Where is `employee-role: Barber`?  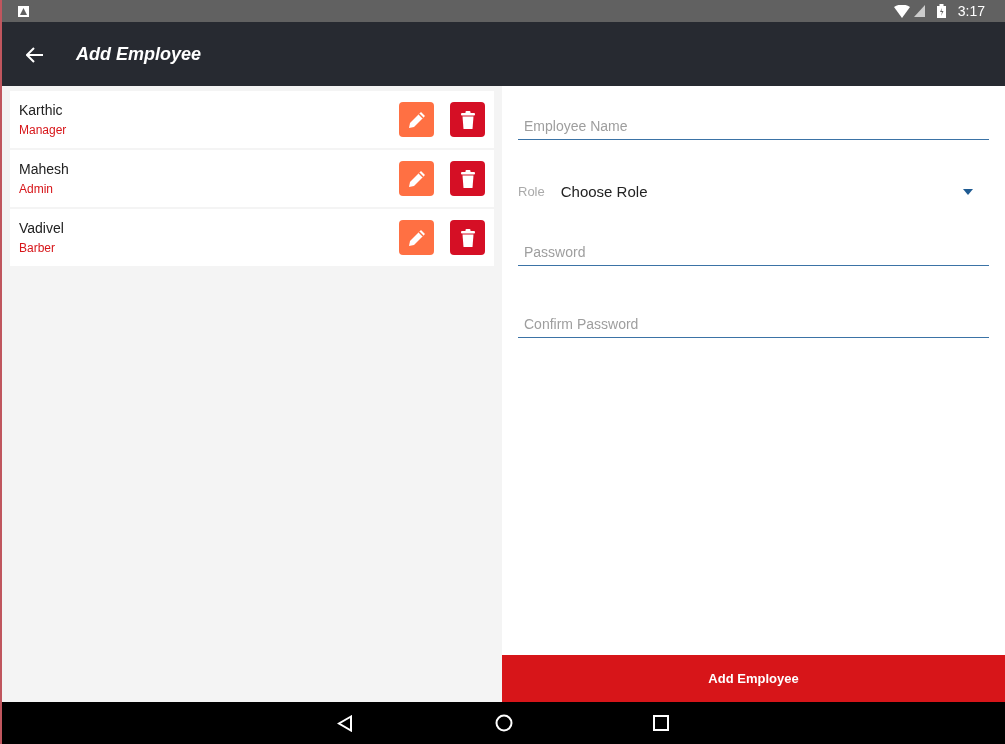 employee-role: Barber is located at coordinates (38, 248).